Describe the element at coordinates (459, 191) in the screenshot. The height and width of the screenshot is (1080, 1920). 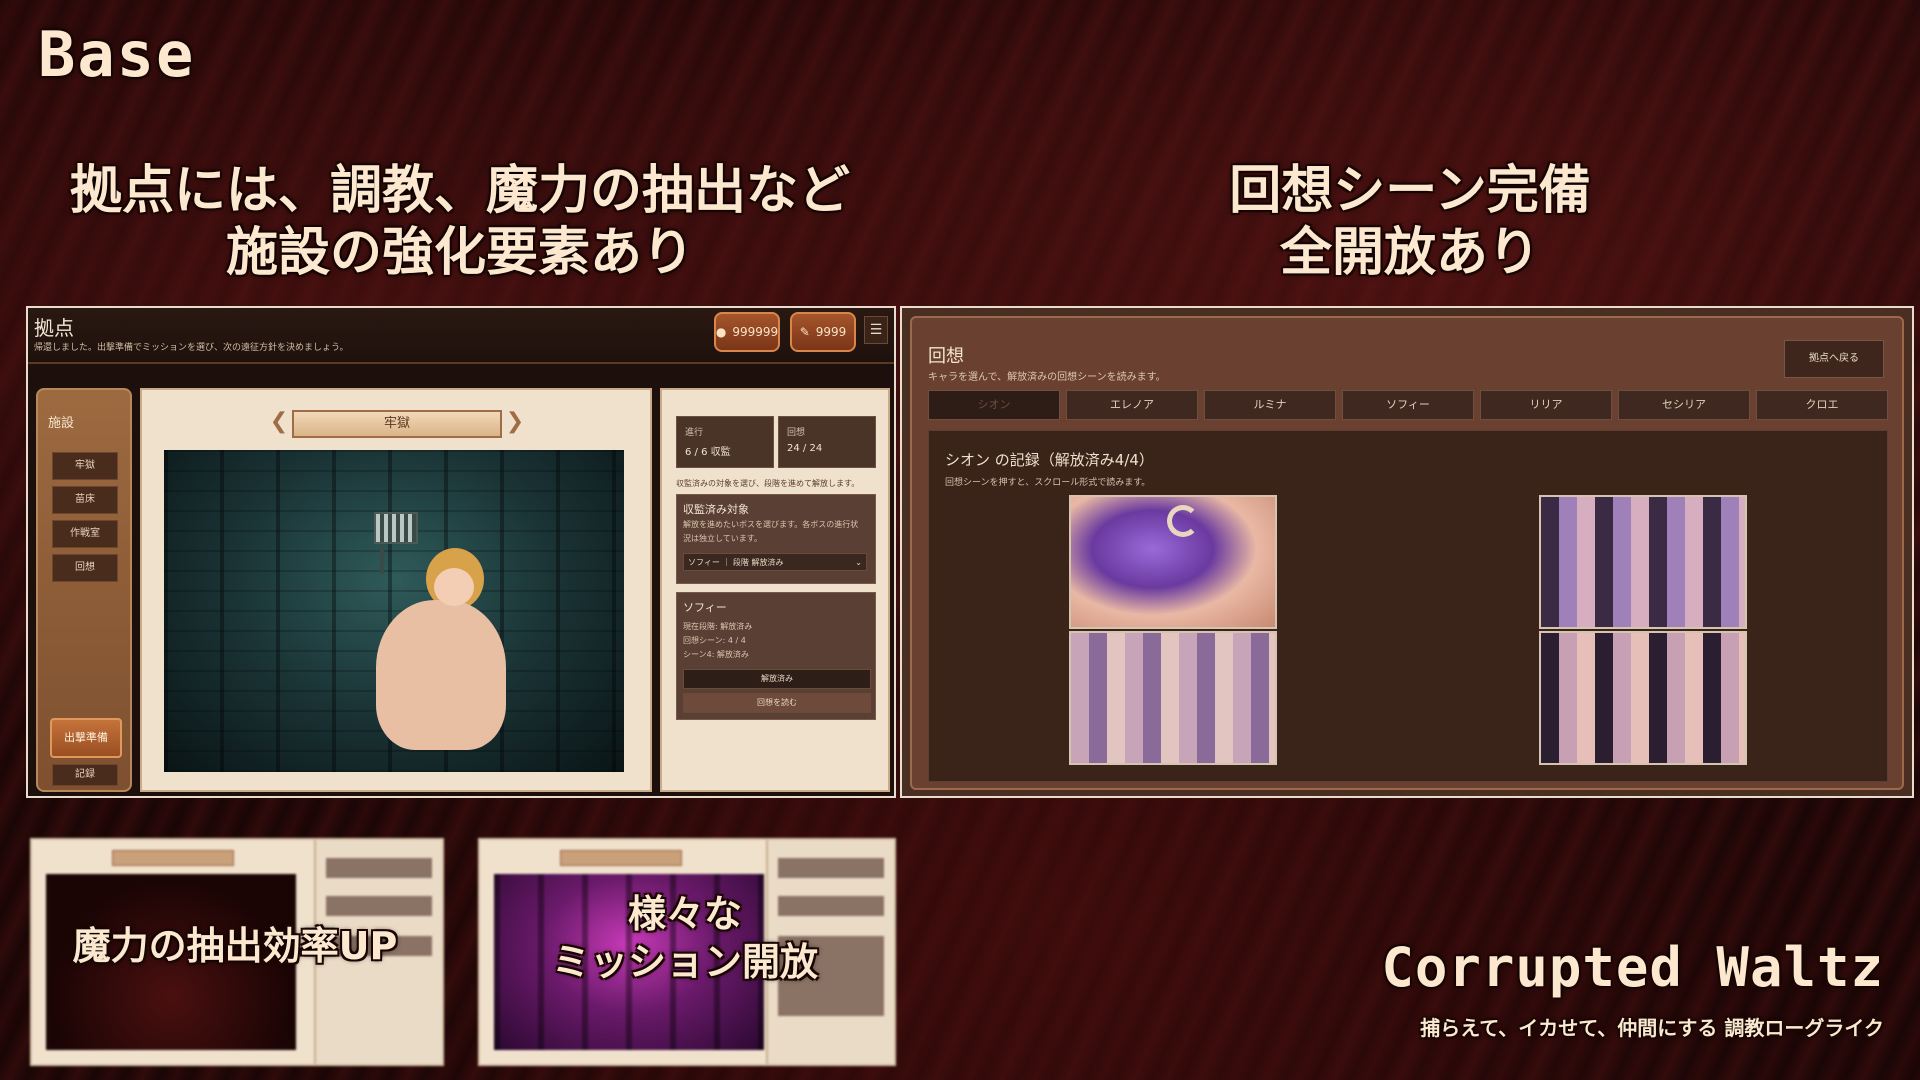
I see `left-caption-line1: 拠点には、調教、魔力の抽出など` at that location.